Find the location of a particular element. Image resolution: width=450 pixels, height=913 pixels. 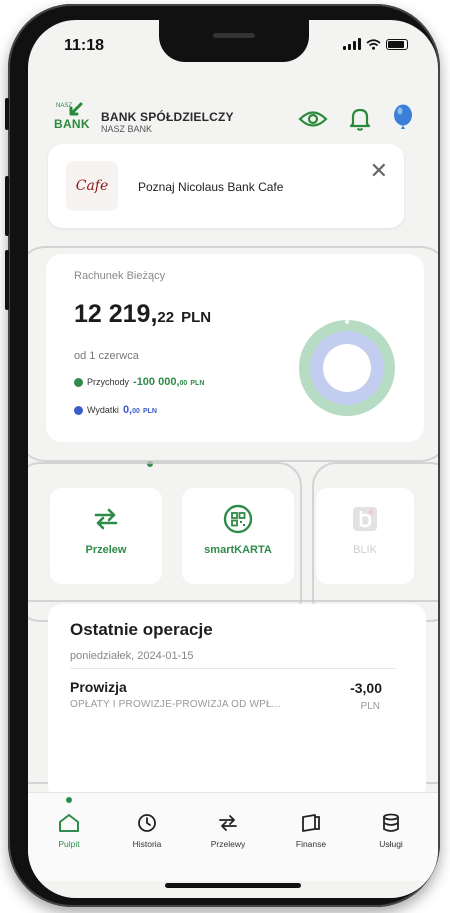

nav-label-przelewy: Przelewy is located at coordinates (228, 844).